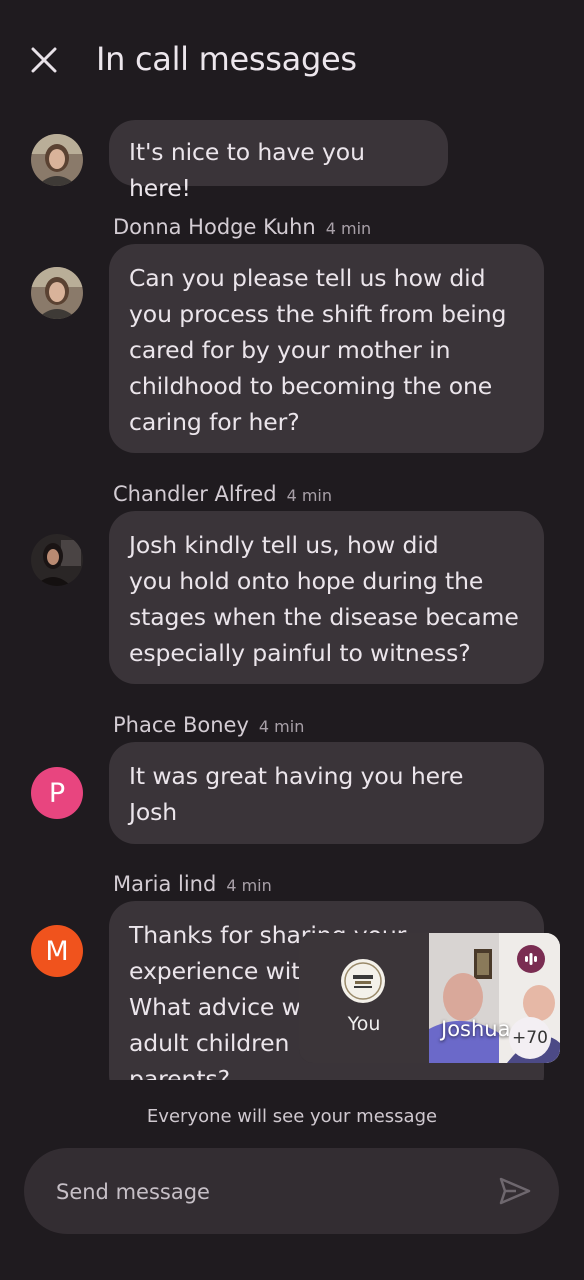 The width and height of the screenshot is (584, 1280). I want to click on sender-name: Donna Hodge Kuhn 4 min, so click(242, 228).